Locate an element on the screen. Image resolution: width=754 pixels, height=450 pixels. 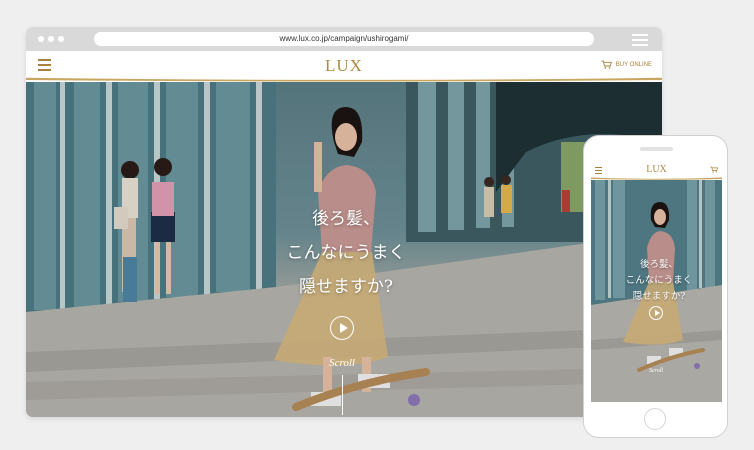
mobile-hero-headline: 後ろ髪、 こんなにうまく 隠せますか? is located at coordinates (659, 281).